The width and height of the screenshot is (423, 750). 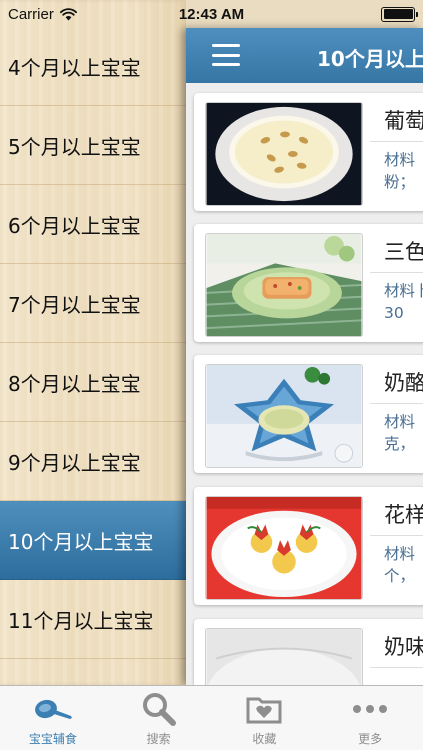 I want to click on pudding-bowl-image, so click(x=284, y=154).